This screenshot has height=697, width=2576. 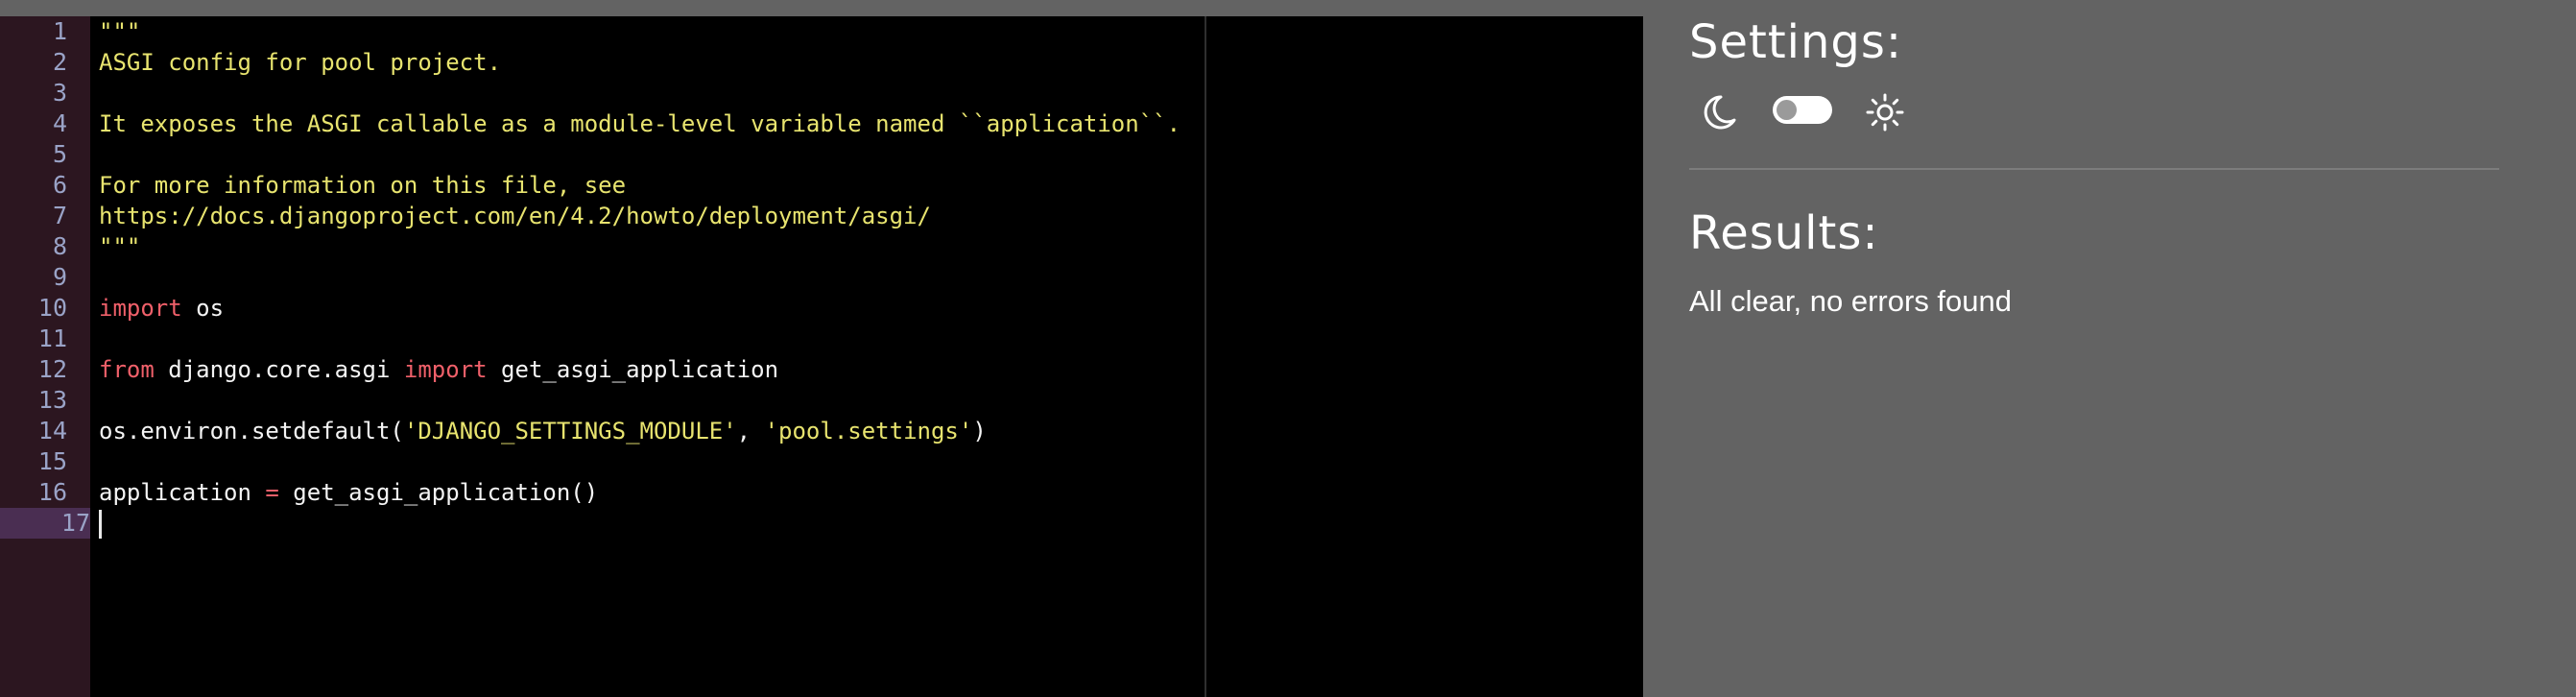 I want to click on line-number: 11, so click(x=52, y=338).